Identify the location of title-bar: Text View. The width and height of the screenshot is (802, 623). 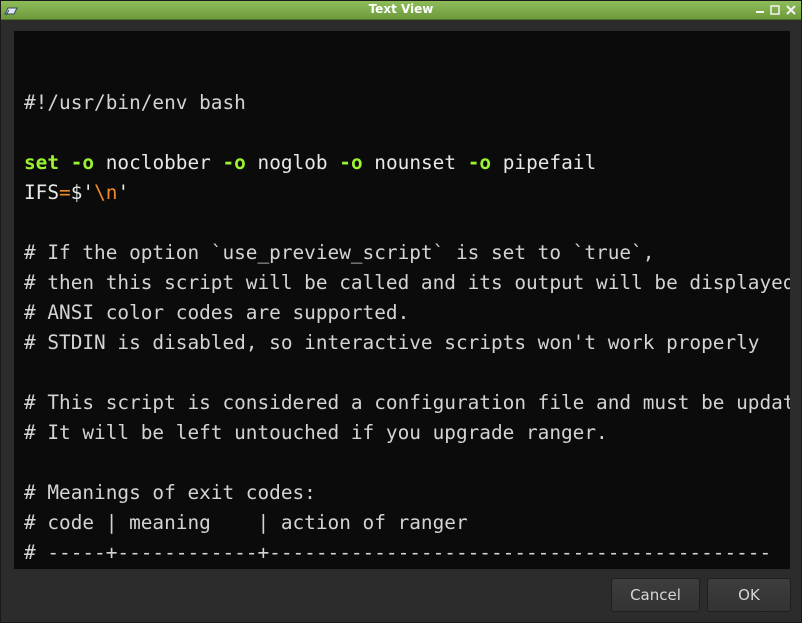
(401, 10).